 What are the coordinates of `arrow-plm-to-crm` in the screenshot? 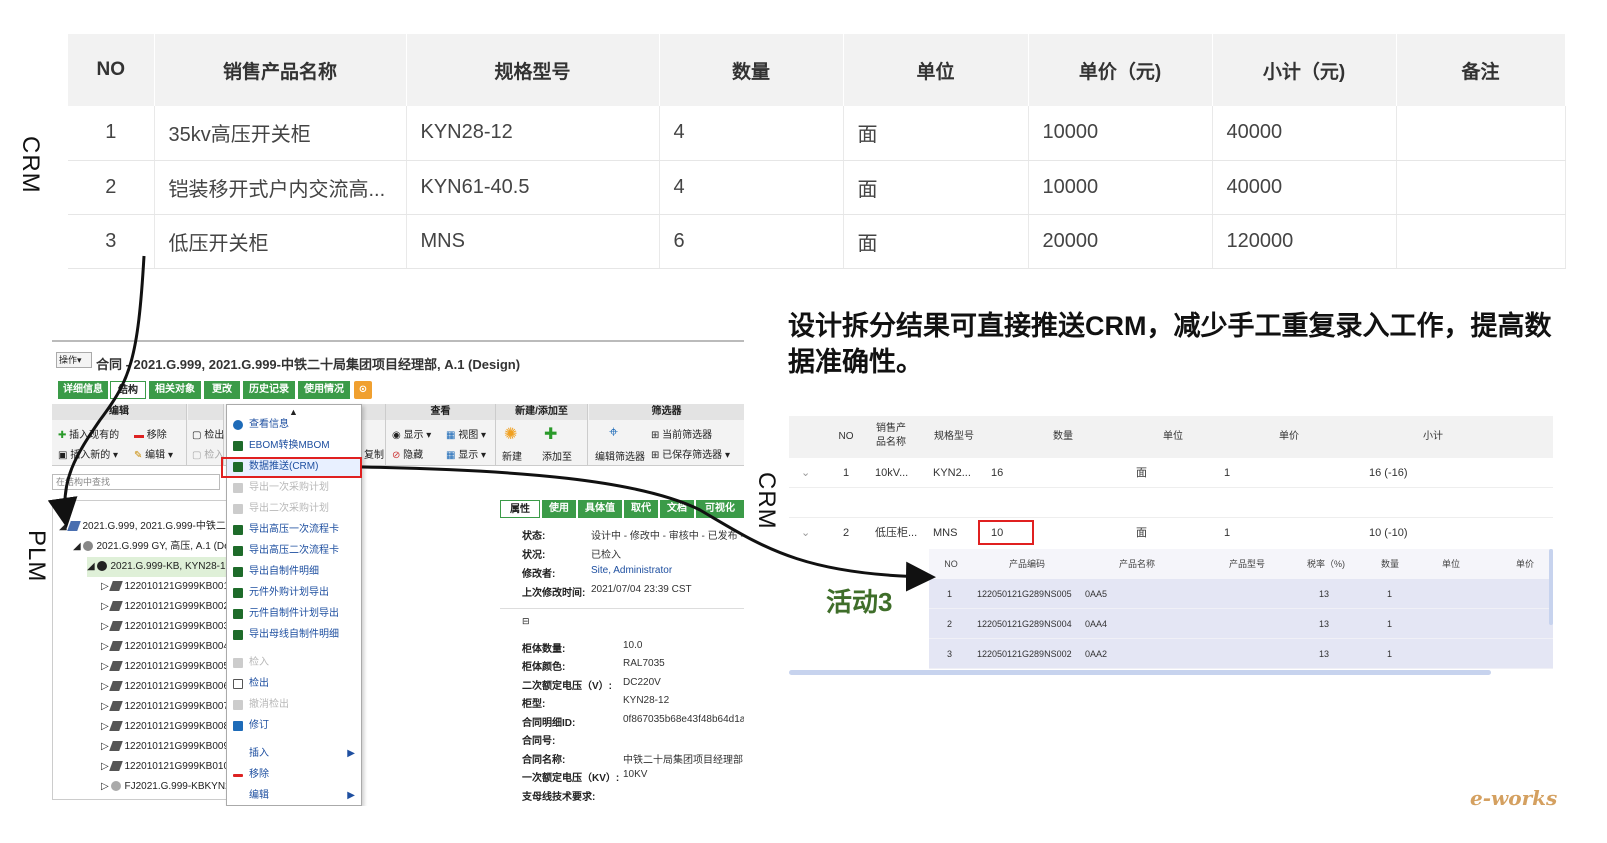 It's located at (648, 528).